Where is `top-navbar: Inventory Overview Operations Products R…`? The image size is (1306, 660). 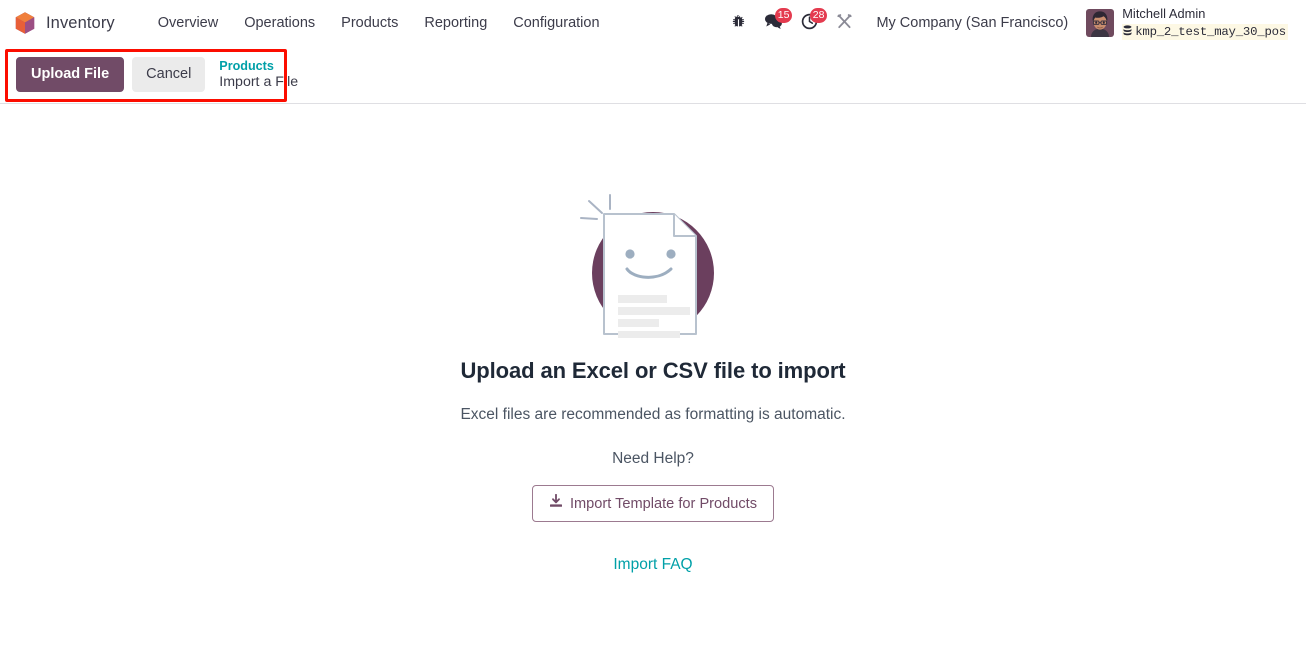 top-navbar: Inventory Overview Operations Products R… is located at coordinates (653, 23).